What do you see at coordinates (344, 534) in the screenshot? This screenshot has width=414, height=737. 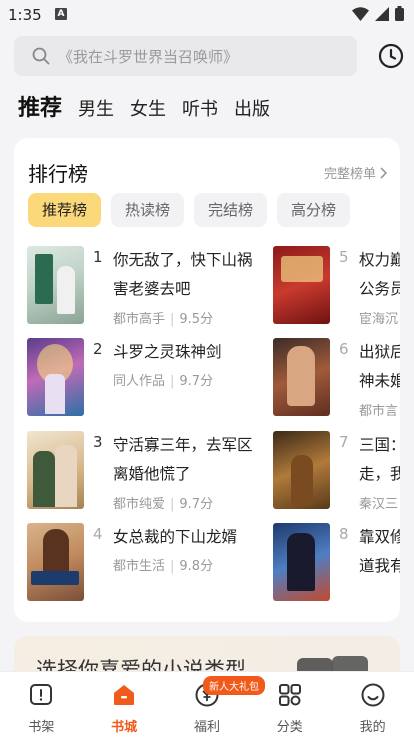 I see `rank-number: 8` at bounding box center [344, 534].